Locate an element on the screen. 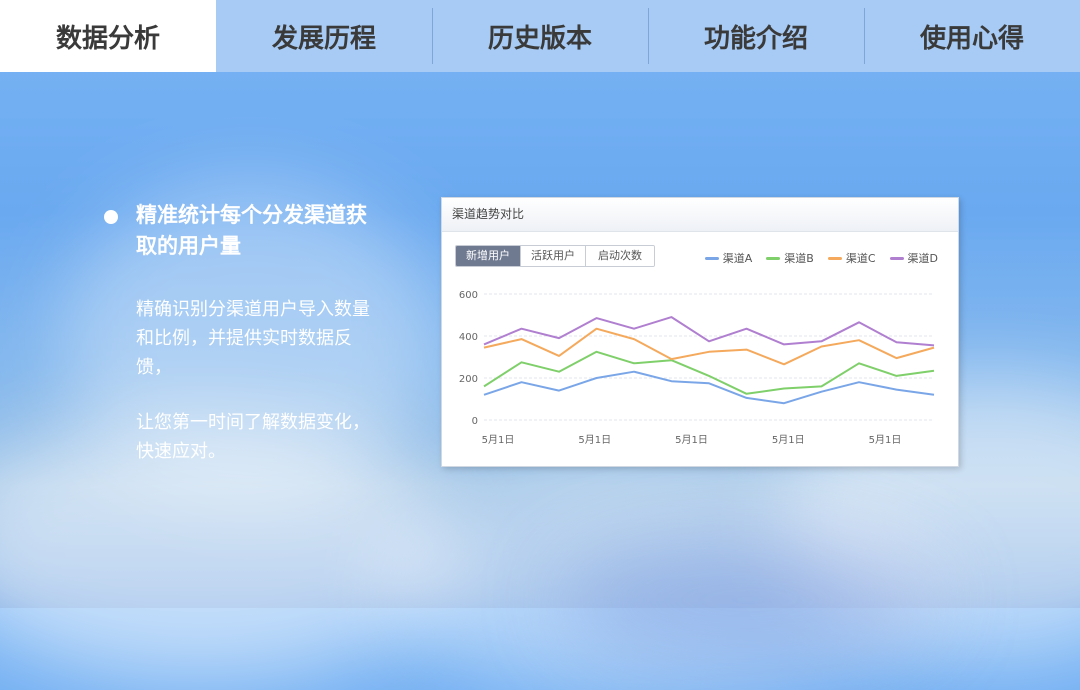 The height and width of the screenshot is (690, 1080). x-tick-label-0: 5月1日 is located at coordinates (498, 440).